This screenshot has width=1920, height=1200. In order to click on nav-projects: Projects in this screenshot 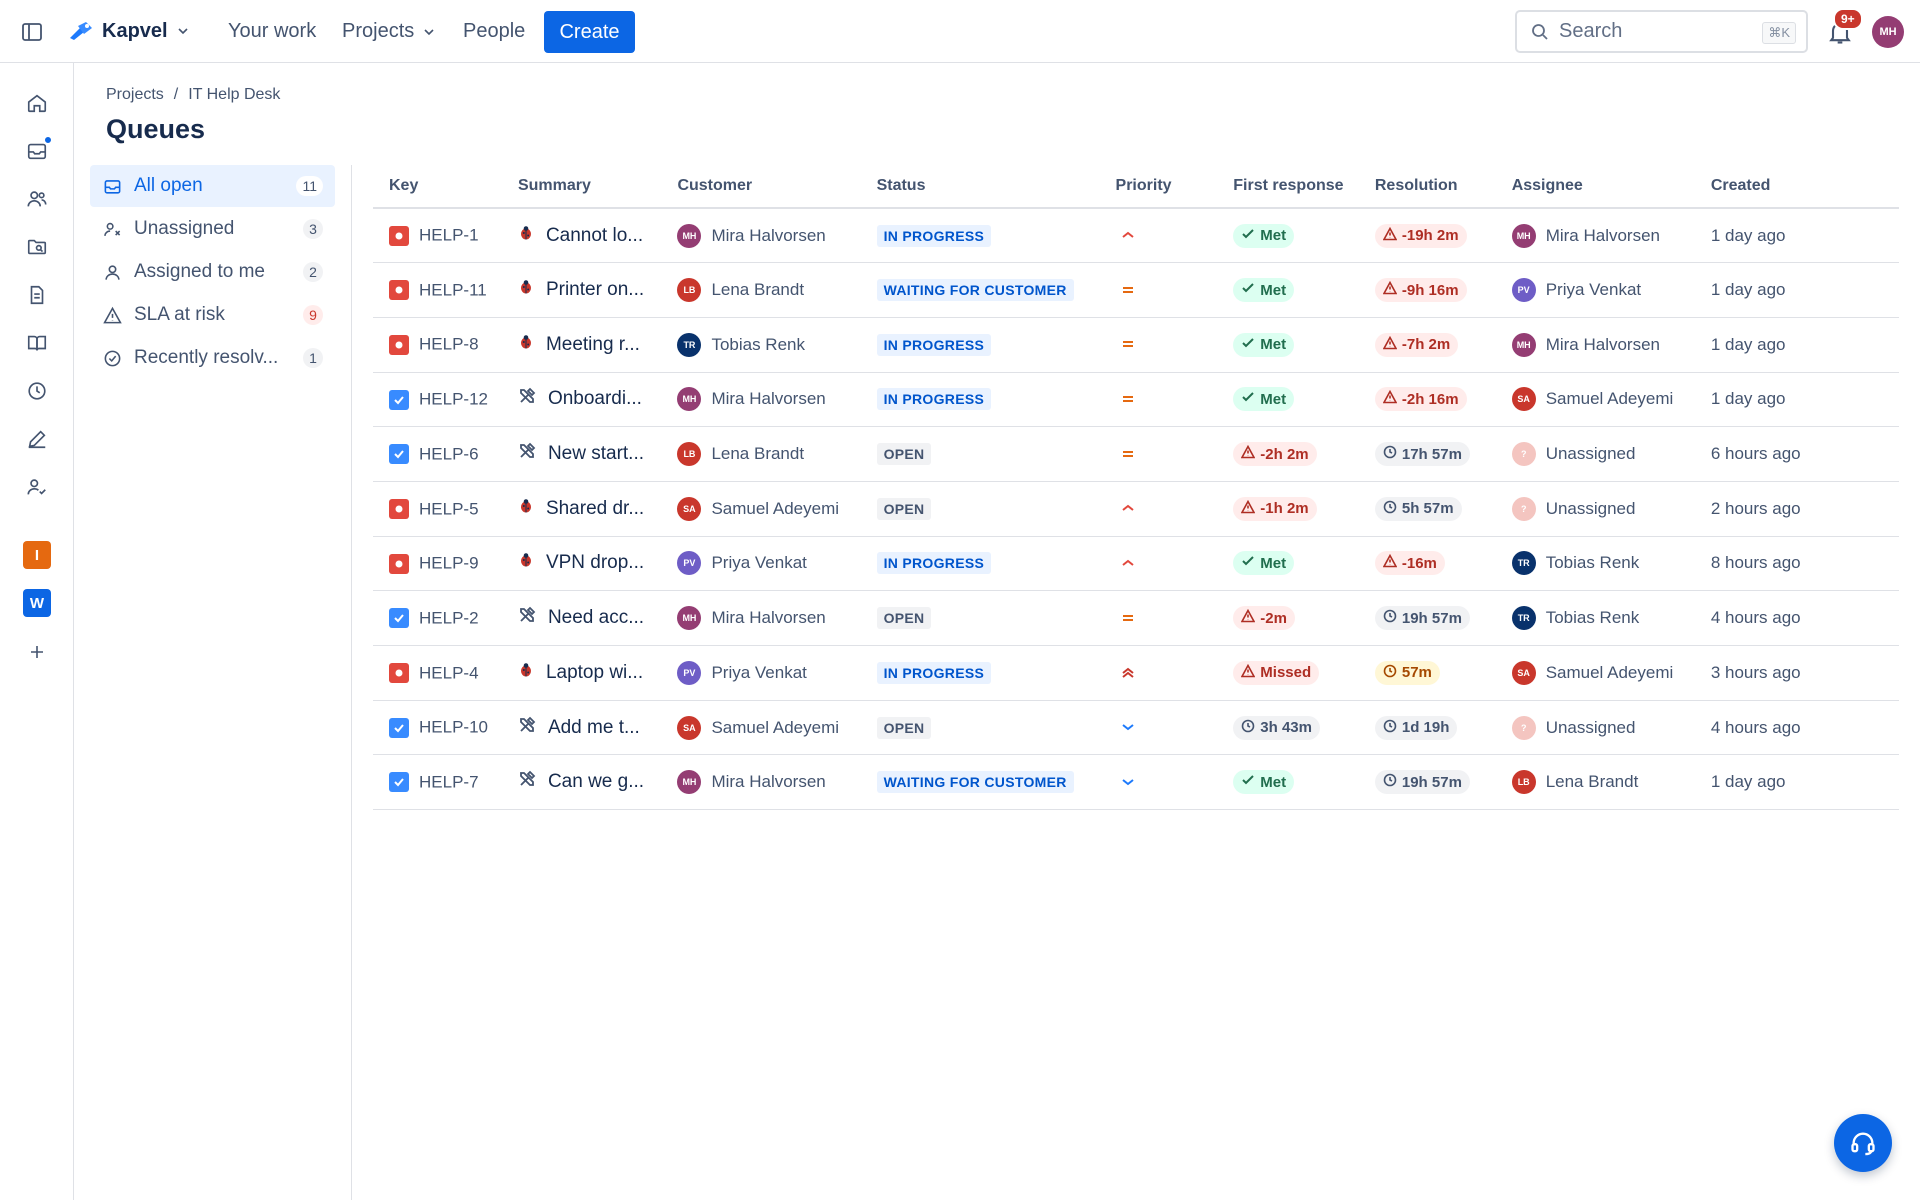, I will do `click(389, 31)`.